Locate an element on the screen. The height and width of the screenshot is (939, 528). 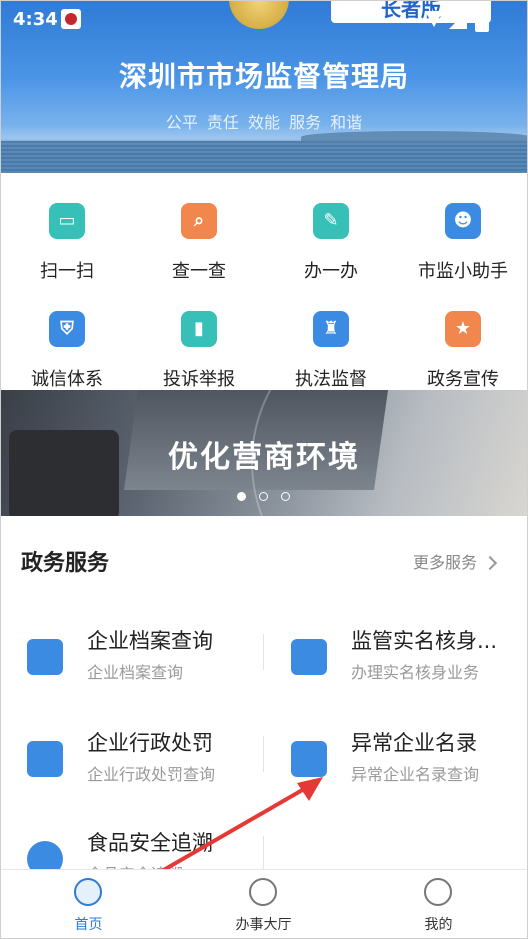
shortcut-label: 扫一扫 is located at coordinates (67, 271).